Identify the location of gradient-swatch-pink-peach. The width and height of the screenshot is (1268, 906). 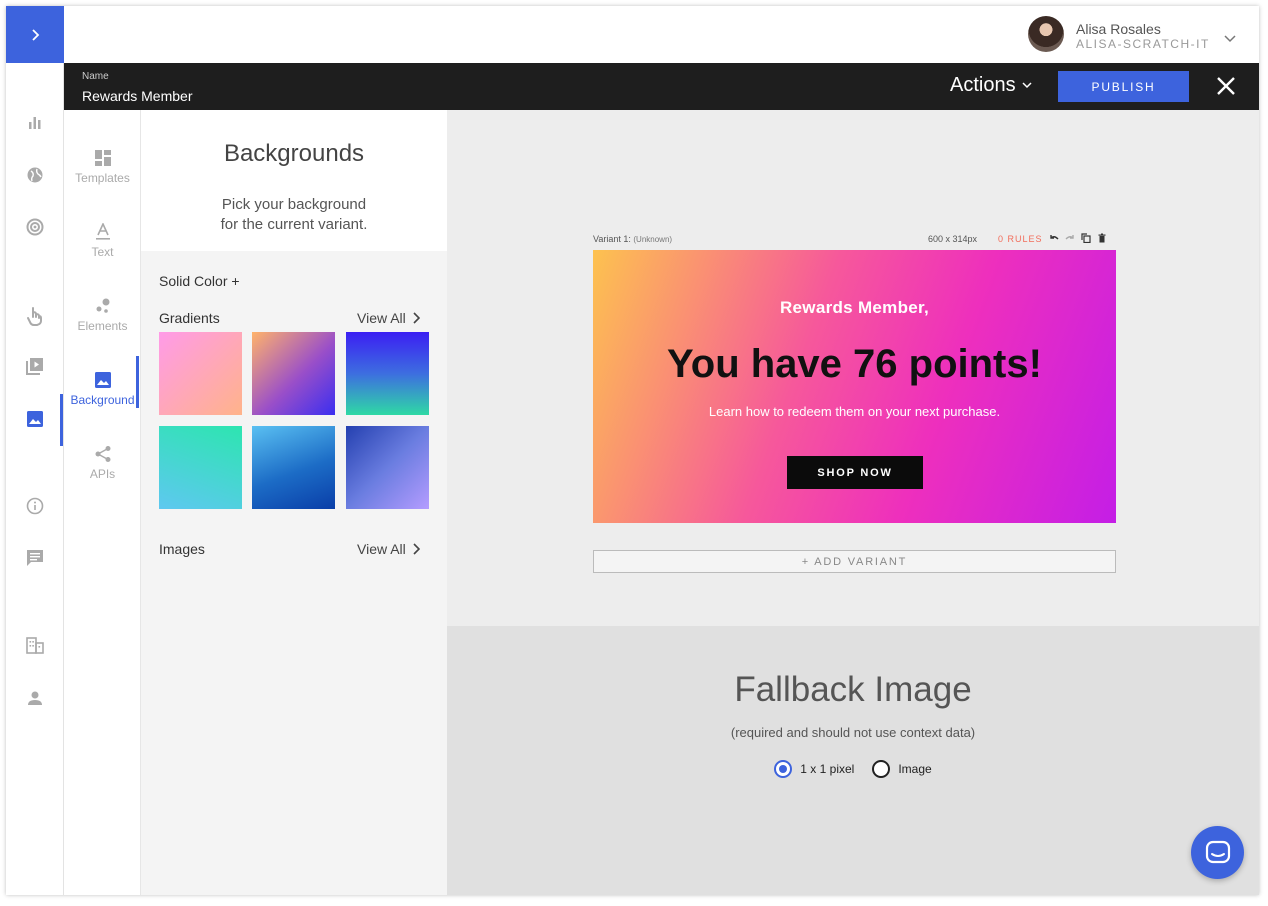
(200, 373).